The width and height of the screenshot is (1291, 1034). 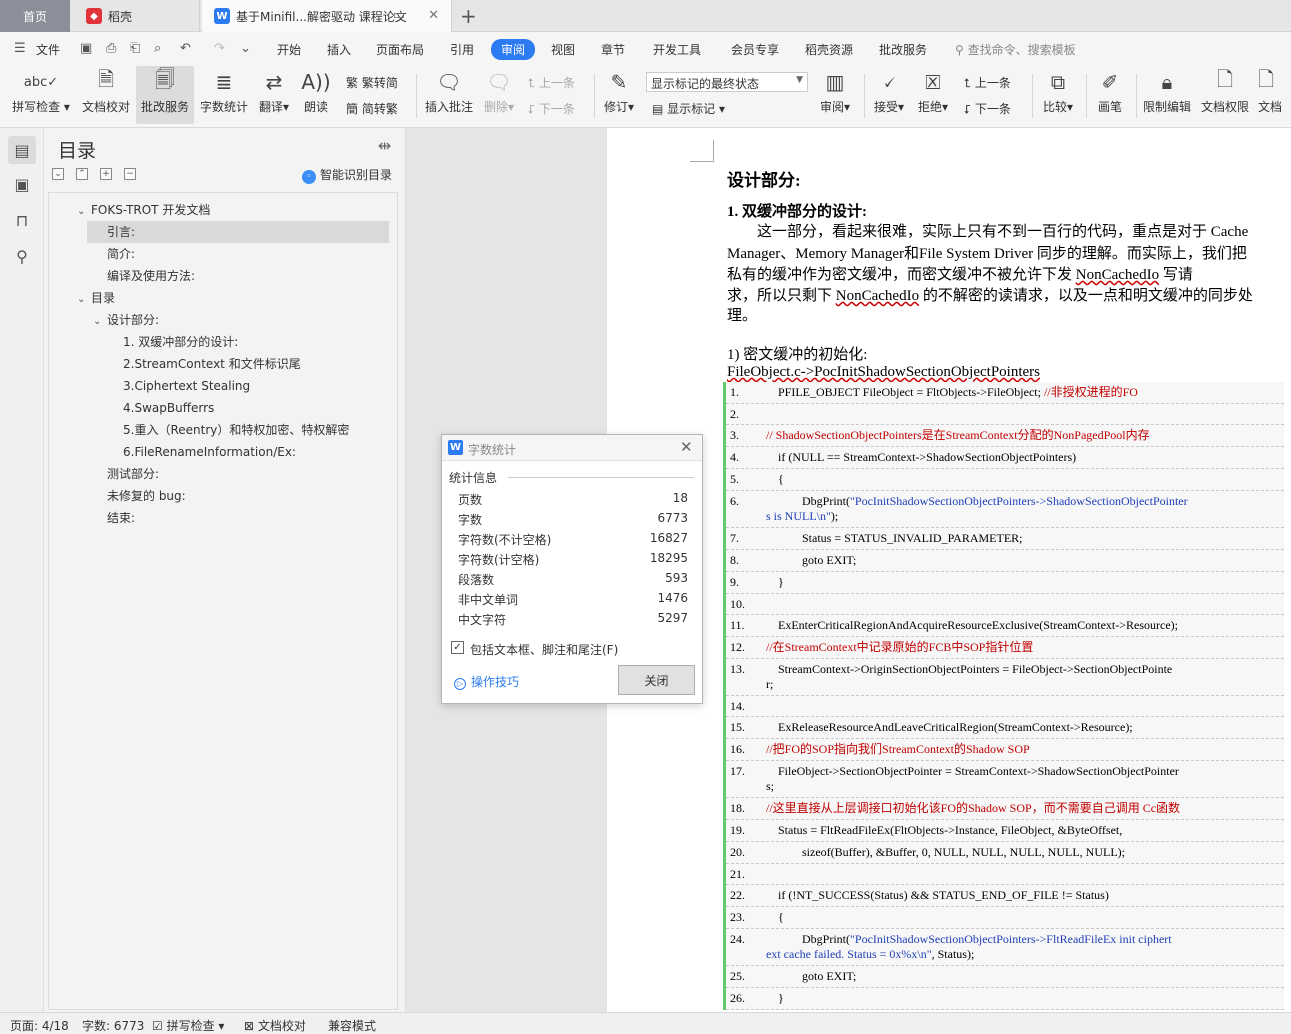 What do you see at coordinates (613, 49) in the screenshot?
I see `menu-chapter: 章节` at bounding box center [613, 49].